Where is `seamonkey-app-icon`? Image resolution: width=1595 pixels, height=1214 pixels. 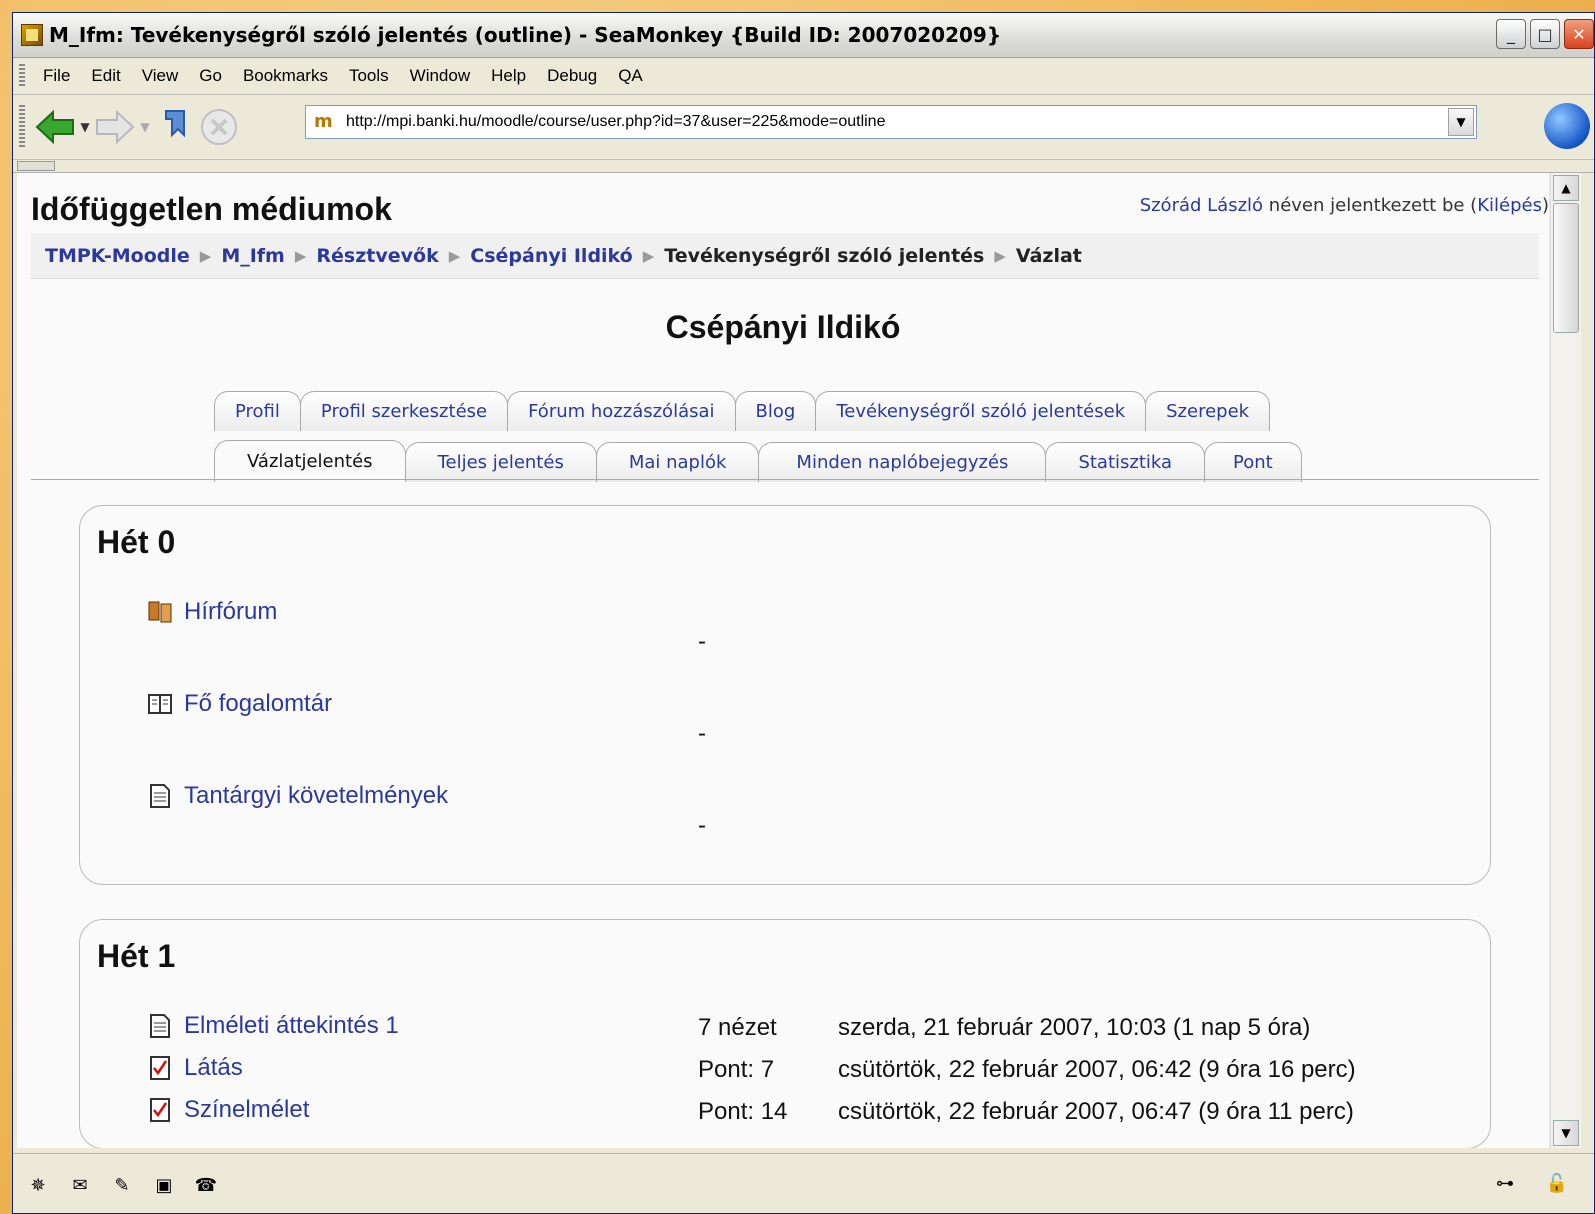 seamonkey-app-icon is located at coordinates (32, 35).